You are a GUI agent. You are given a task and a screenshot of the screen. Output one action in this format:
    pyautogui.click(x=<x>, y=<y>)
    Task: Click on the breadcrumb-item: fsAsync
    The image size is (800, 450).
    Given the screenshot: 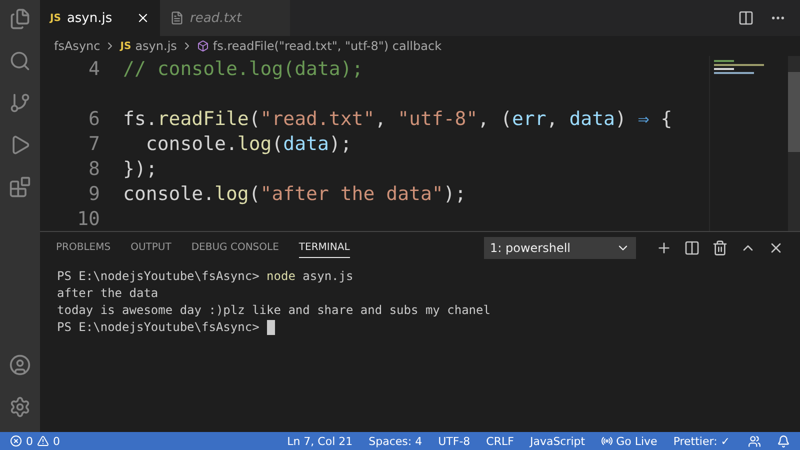 What is the action you would take?
    pyautogui.click(x=77, y=46)
    